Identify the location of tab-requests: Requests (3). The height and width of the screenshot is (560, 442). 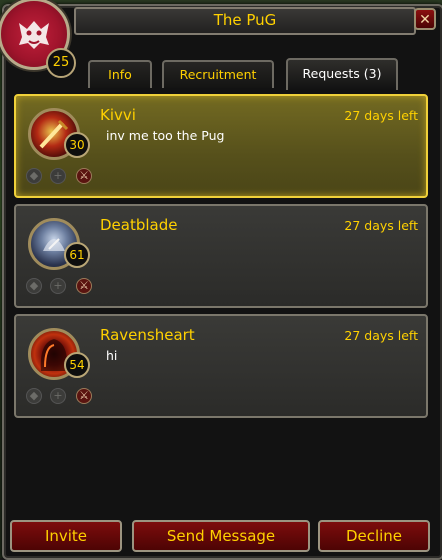
(342, 74).